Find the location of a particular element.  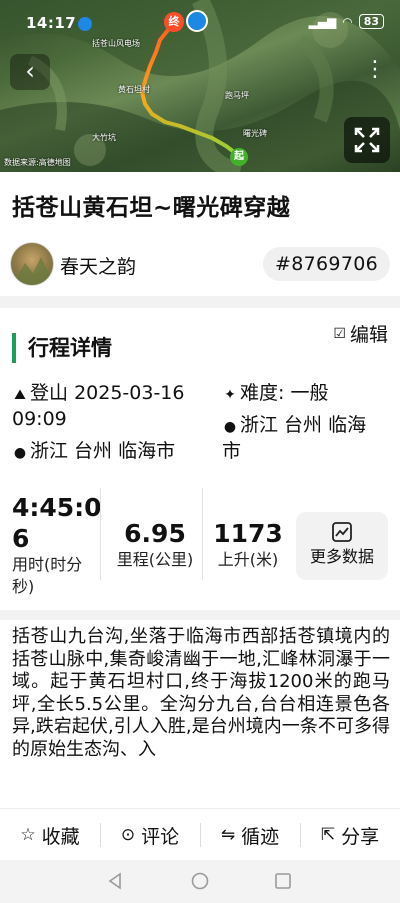

system-nav-bar is located at coordinates (200, 881).